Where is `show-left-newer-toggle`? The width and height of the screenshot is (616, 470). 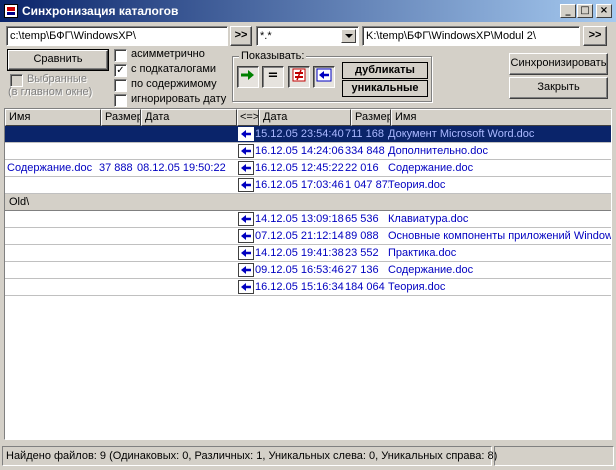
show-left-newer-toggle is located at coordinates (248, 77).